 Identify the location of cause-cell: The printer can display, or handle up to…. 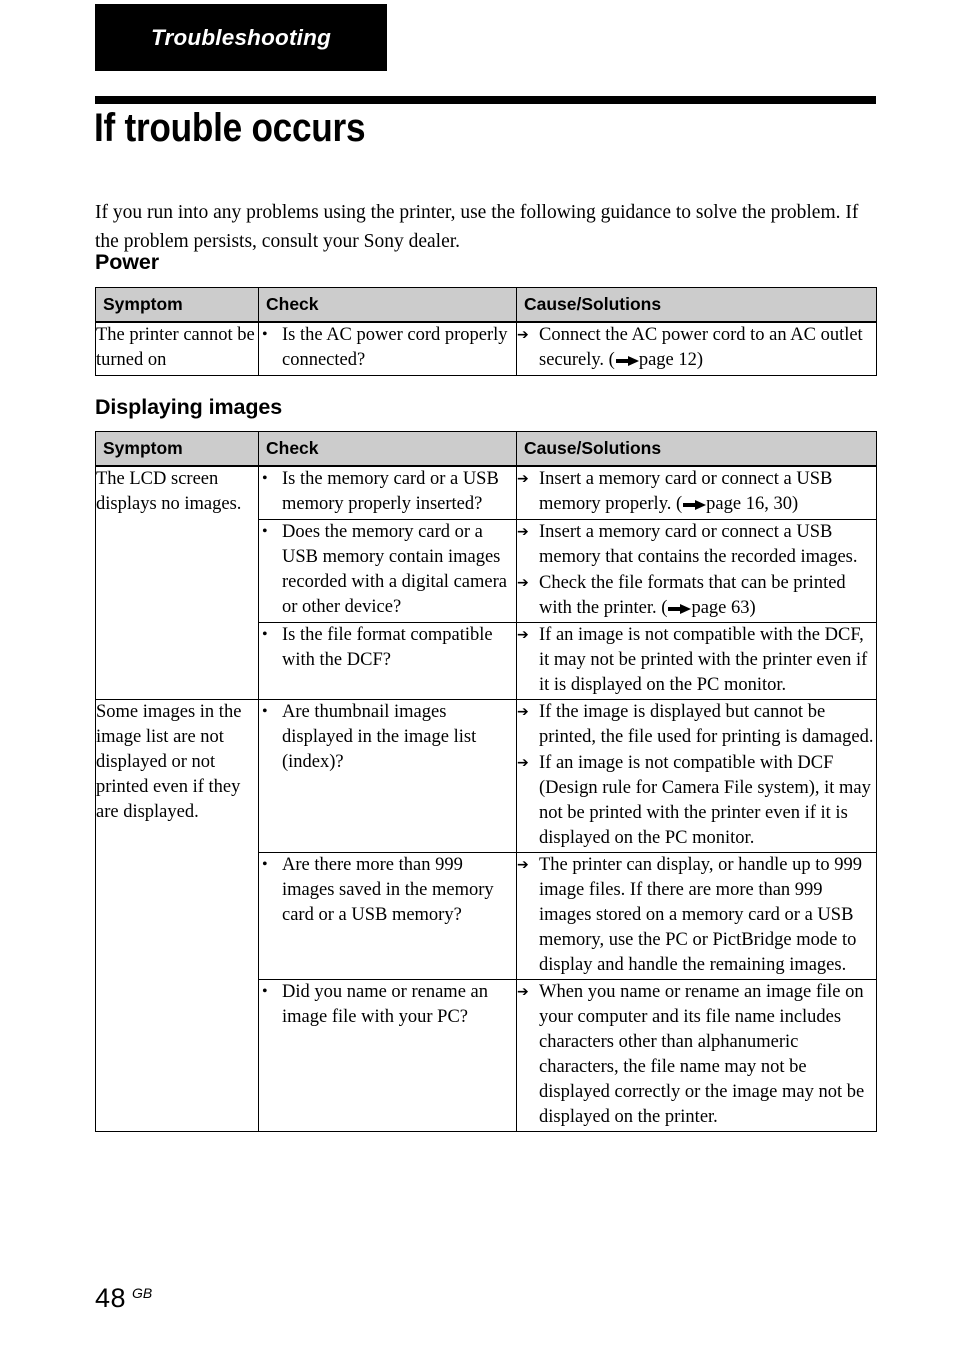
(696, 916).